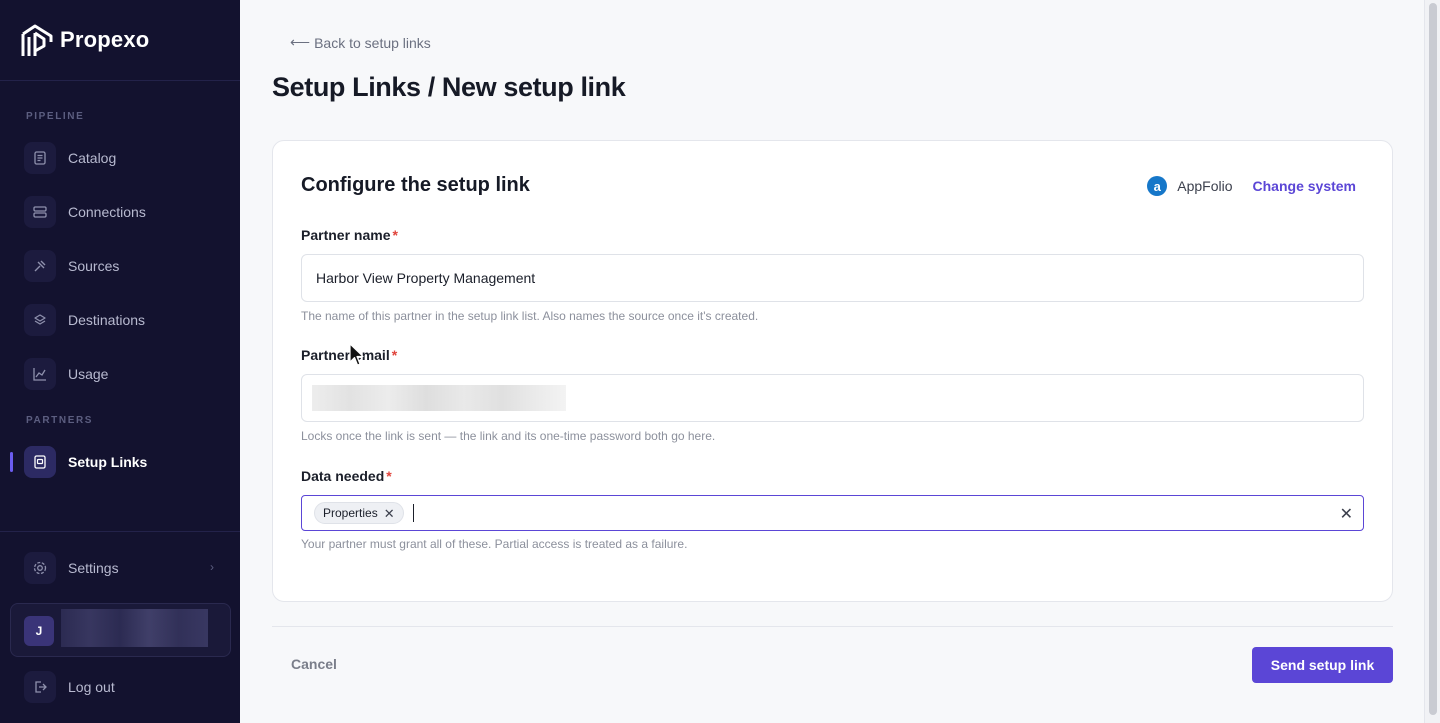 Image resolution: width=1440 pixels, height=723 pixels. Describe the element at coordinates (124, 687) in the screenshot. I see `logout-button: Log out` at that location.